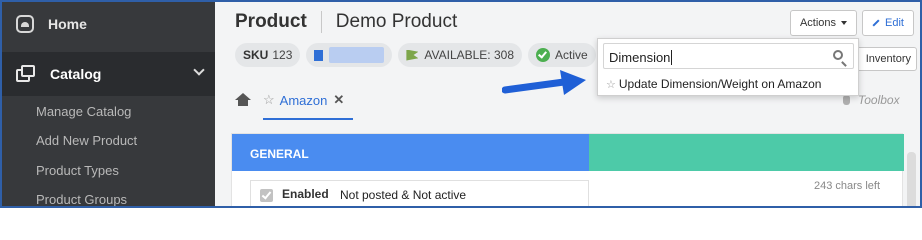  Describe the element at coordinates (543, 55) in the screenshot. I see `check-icon` at that location.